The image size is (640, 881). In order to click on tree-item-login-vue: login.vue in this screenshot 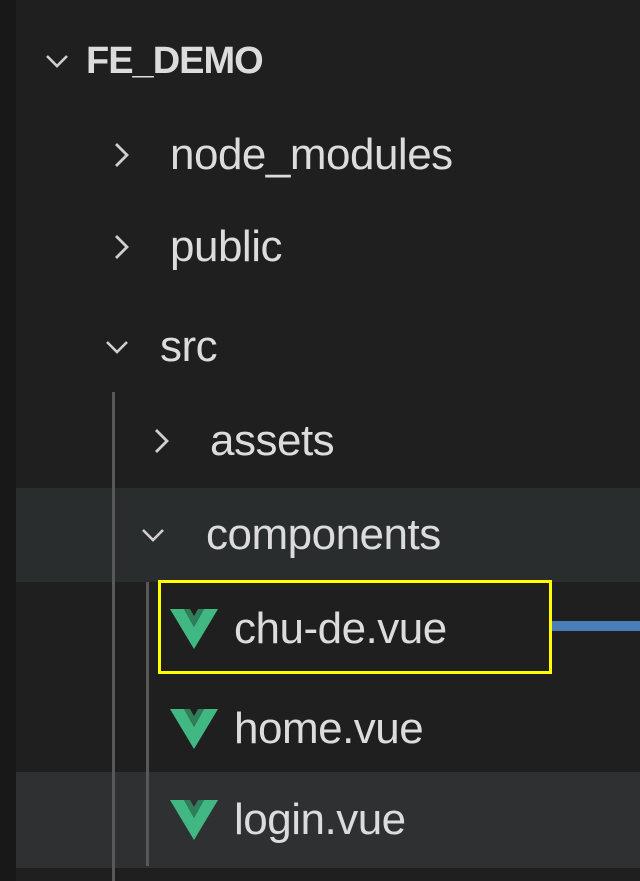, I will do `click(328, 820)`.